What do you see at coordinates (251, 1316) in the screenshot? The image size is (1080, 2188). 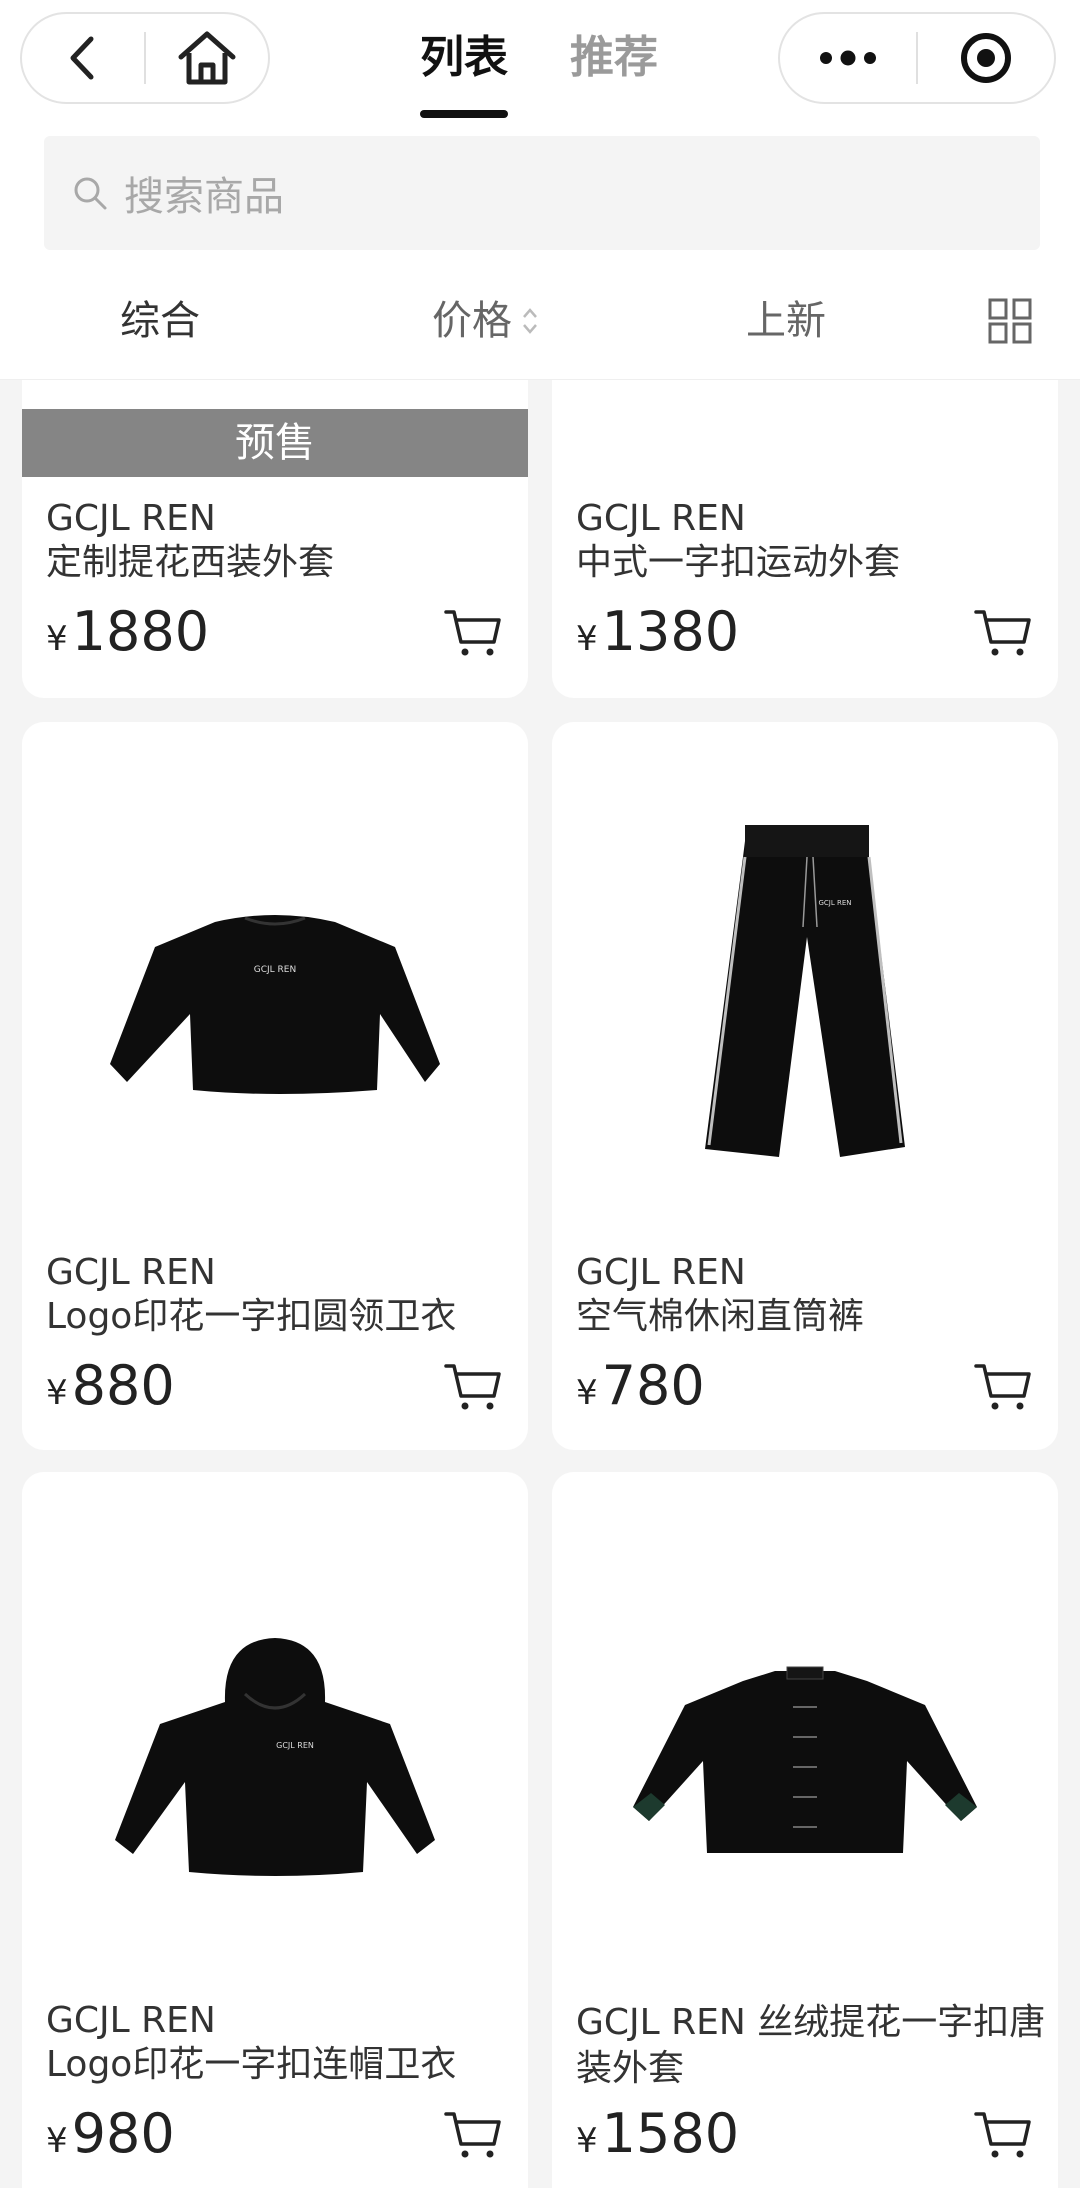 I see `product-name: Logo印花一字扣圆领卫衣` at bounding box center [251, 1316].